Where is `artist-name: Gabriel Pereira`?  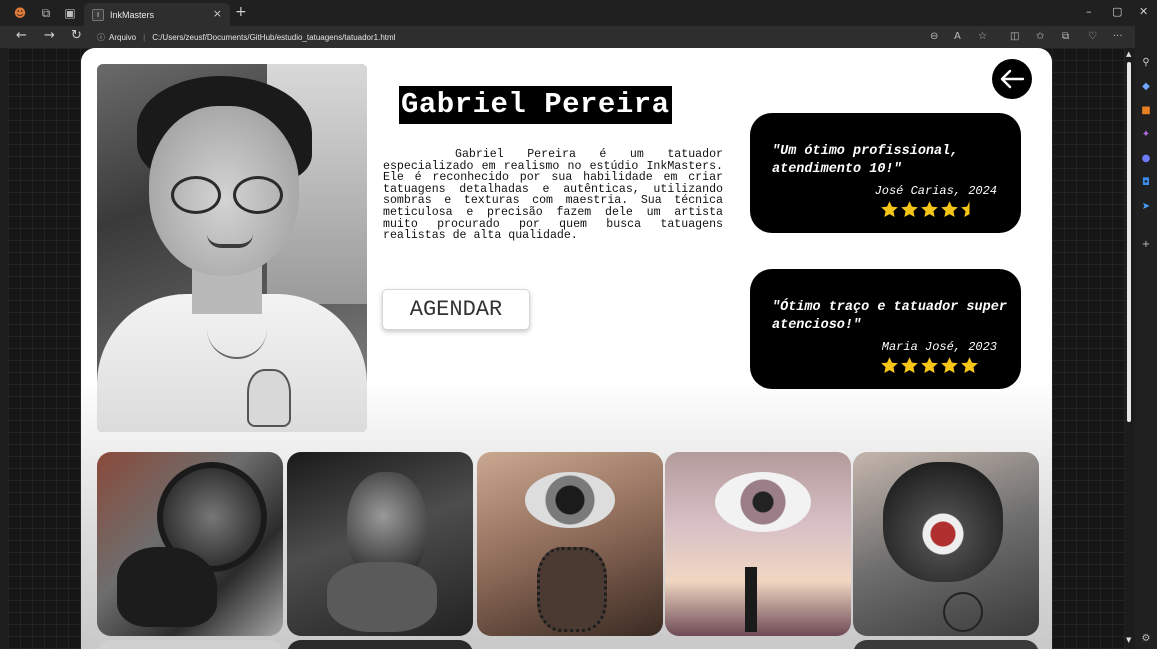
artist-name: Gabriel Pereira is located at coordinates (535, 104).